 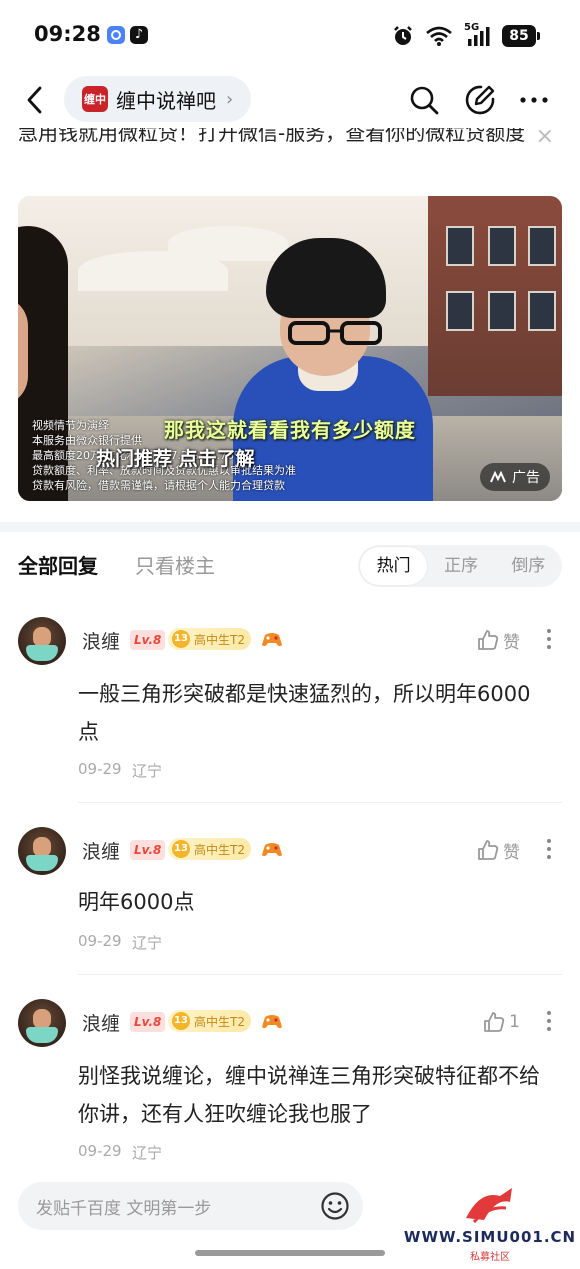 I want to click on sort-toggle: 热门 正序 倒序, so click(x=460, y=566).